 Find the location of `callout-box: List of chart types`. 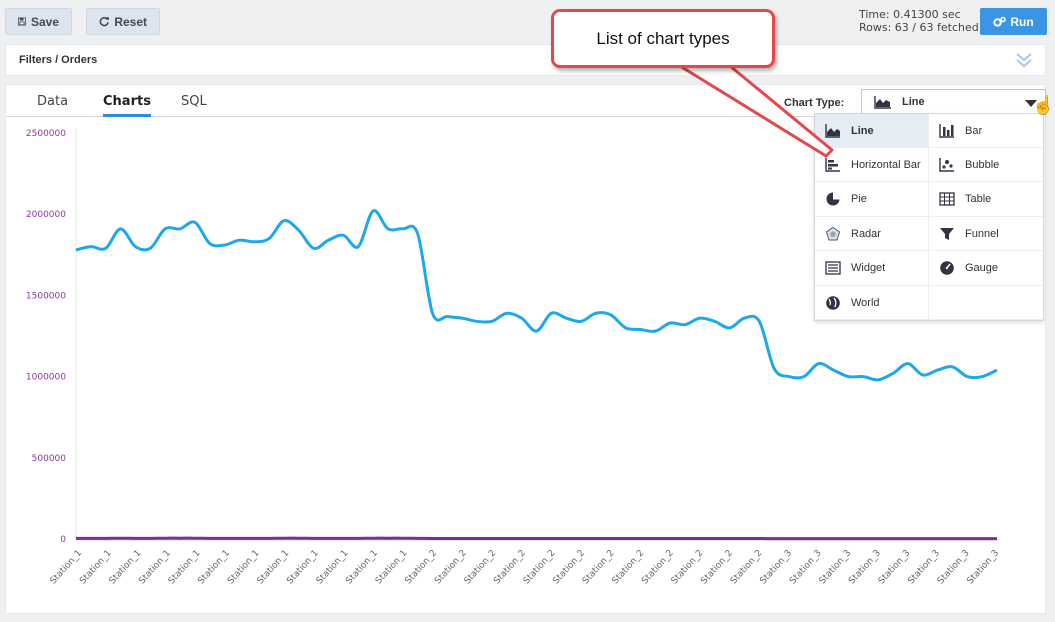

callout-box: List of chart types is located at coordinates (663, 38).